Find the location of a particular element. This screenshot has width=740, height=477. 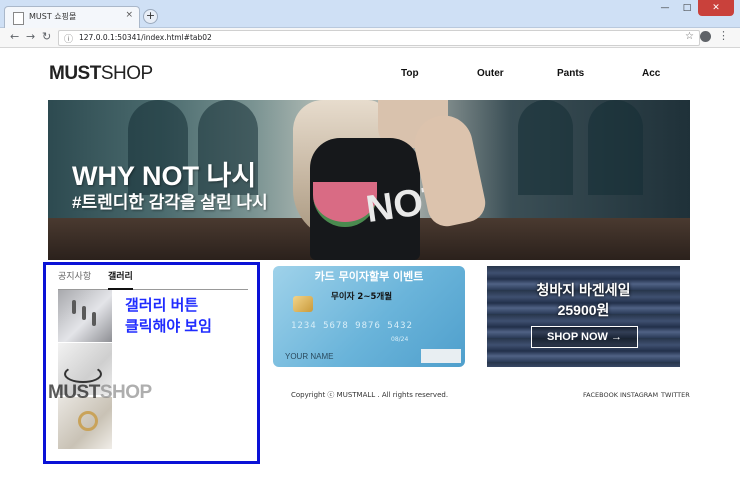

minimize-button: — is located at coordinates (665, 8).